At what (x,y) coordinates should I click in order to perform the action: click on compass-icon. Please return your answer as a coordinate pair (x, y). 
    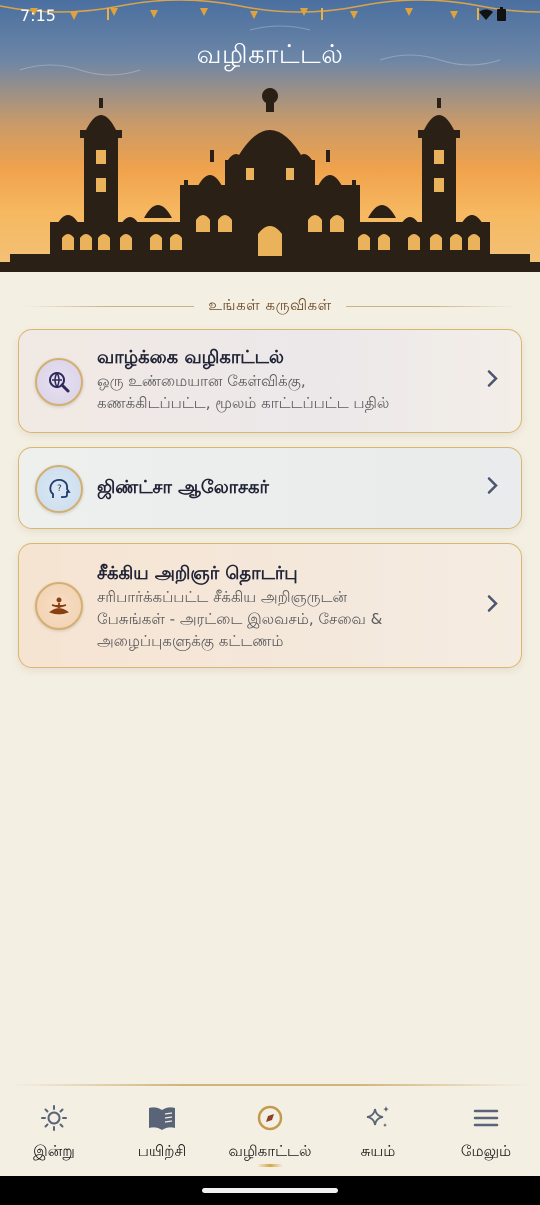
    Looking at the image, I should click on (270, 1118).